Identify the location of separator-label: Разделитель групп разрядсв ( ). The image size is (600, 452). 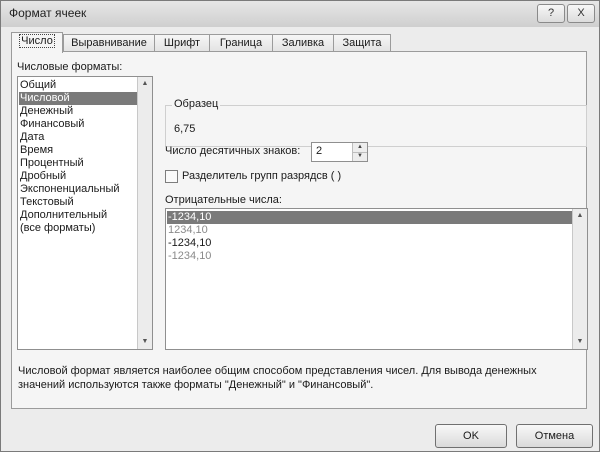
(261, 176).